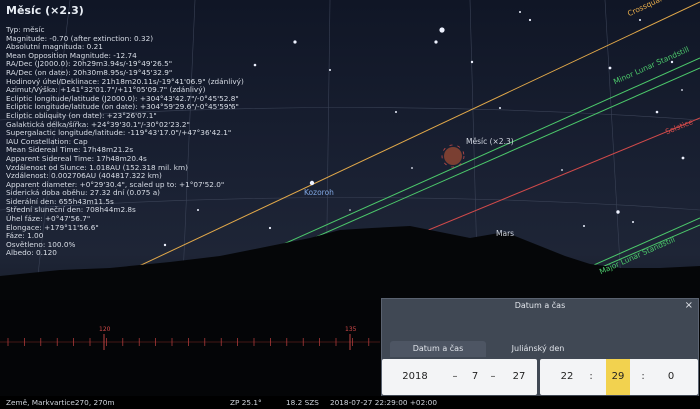  What do you see at coordinates (689, 306) in the screenshot?
I see `close-icon: ×` at bounding box center [689, 306].